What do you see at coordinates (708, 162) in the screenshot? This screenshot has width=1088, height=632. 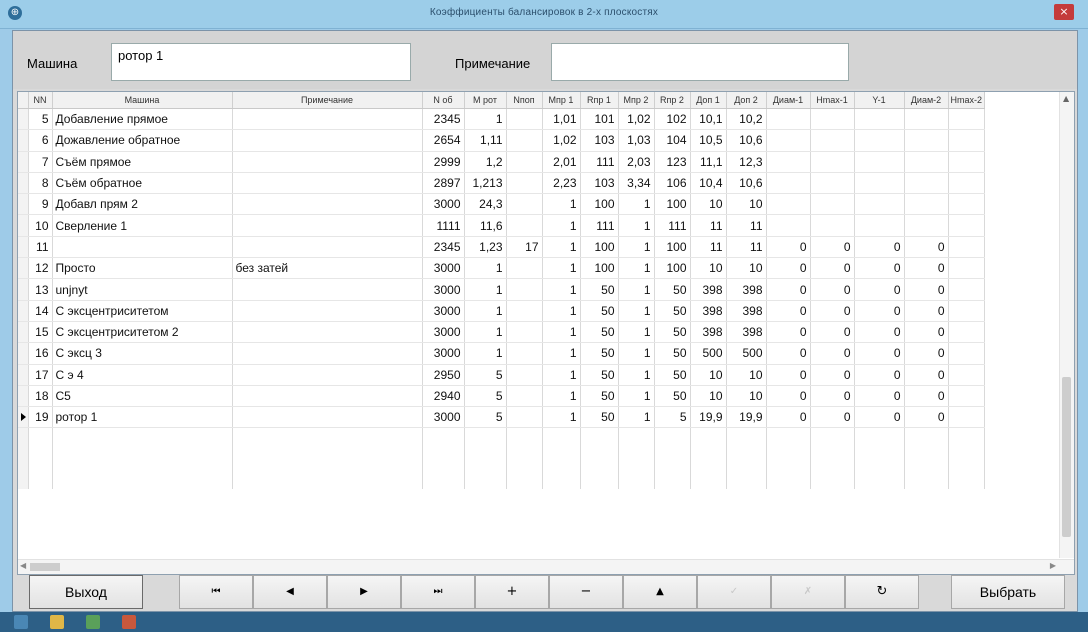 I see `grid-cell-d1: 11,1` at bounding box center [708, 162].